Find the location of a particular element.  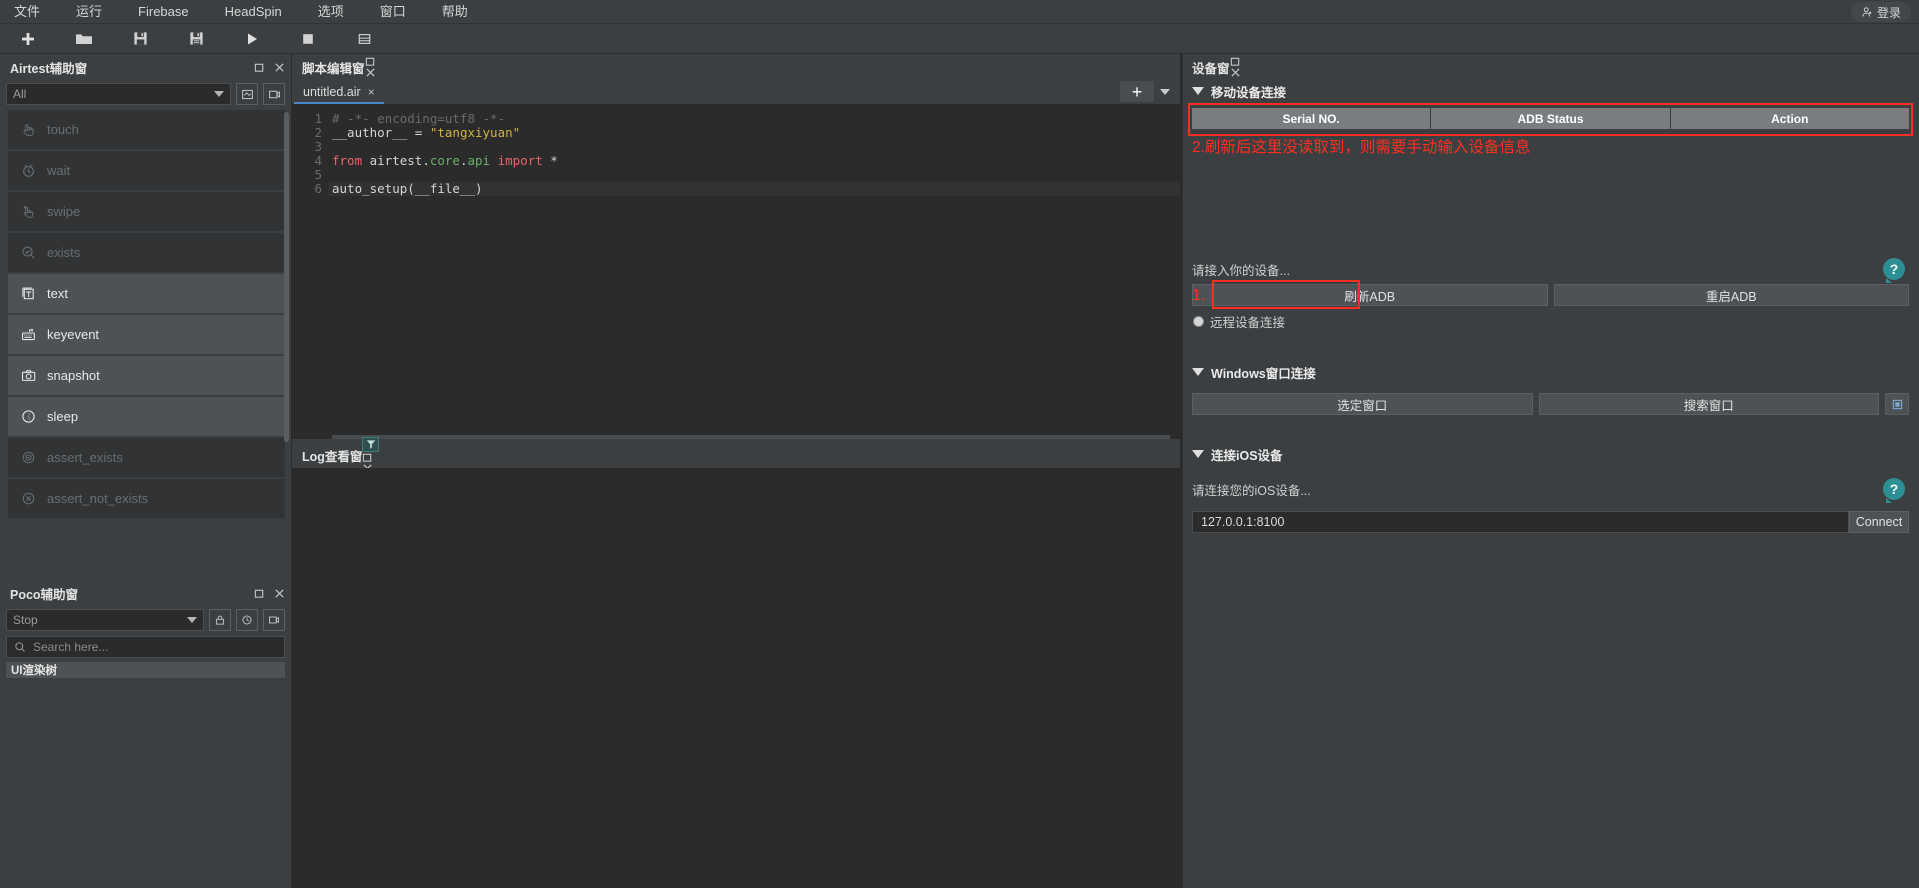

code-token: . is located at coordinates (426, 160).